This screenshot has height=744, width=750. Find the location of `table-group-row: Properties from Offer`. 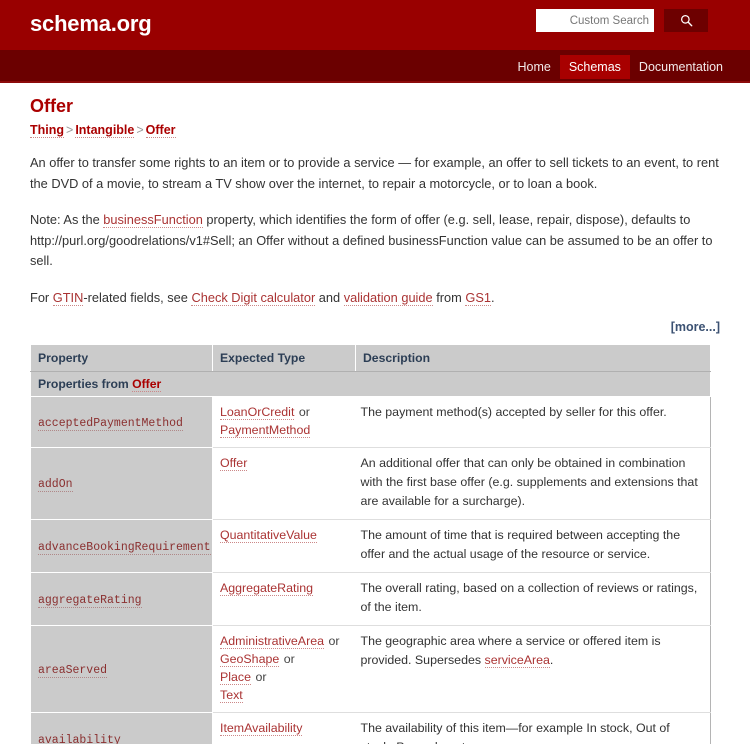

table-group-row: Properties from Offer is located at coordinates (370, 384).